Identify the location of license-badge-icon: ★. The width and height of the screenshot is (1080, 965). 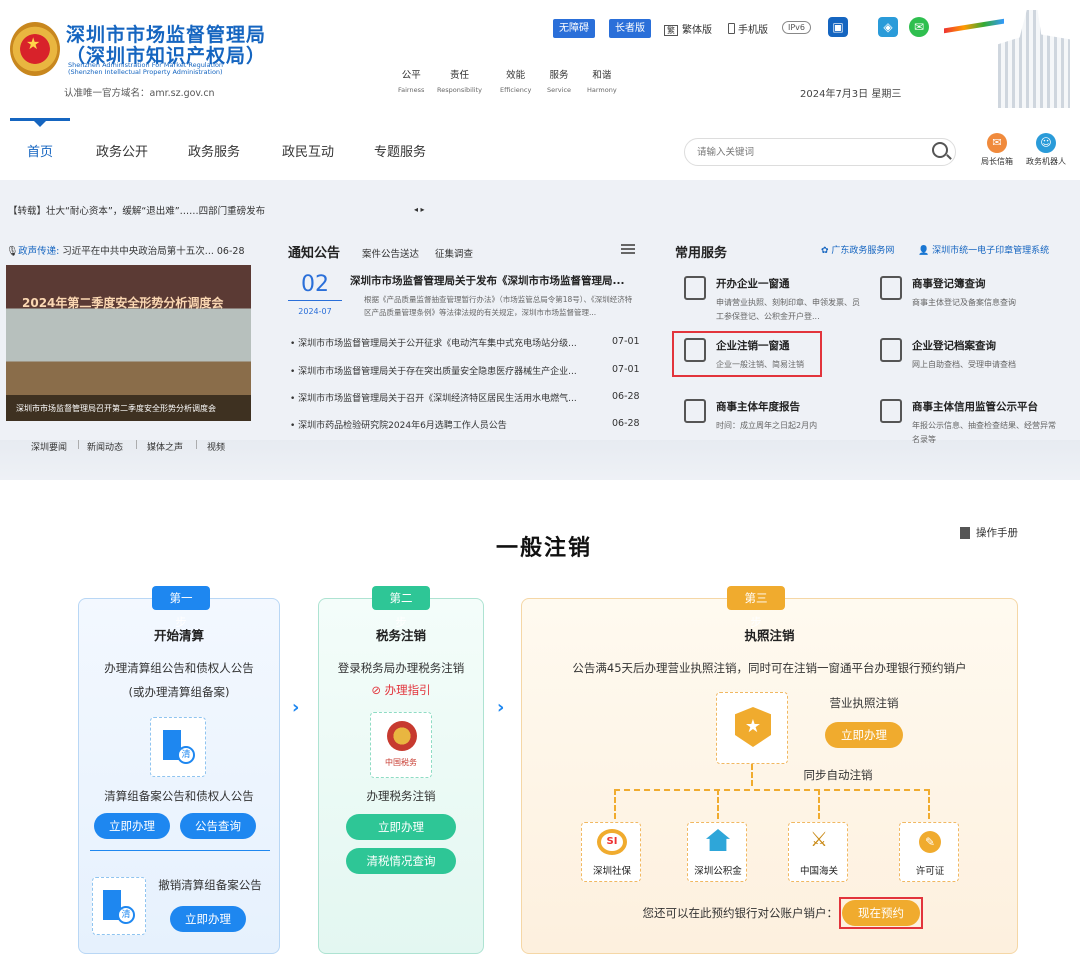
(752, 728).